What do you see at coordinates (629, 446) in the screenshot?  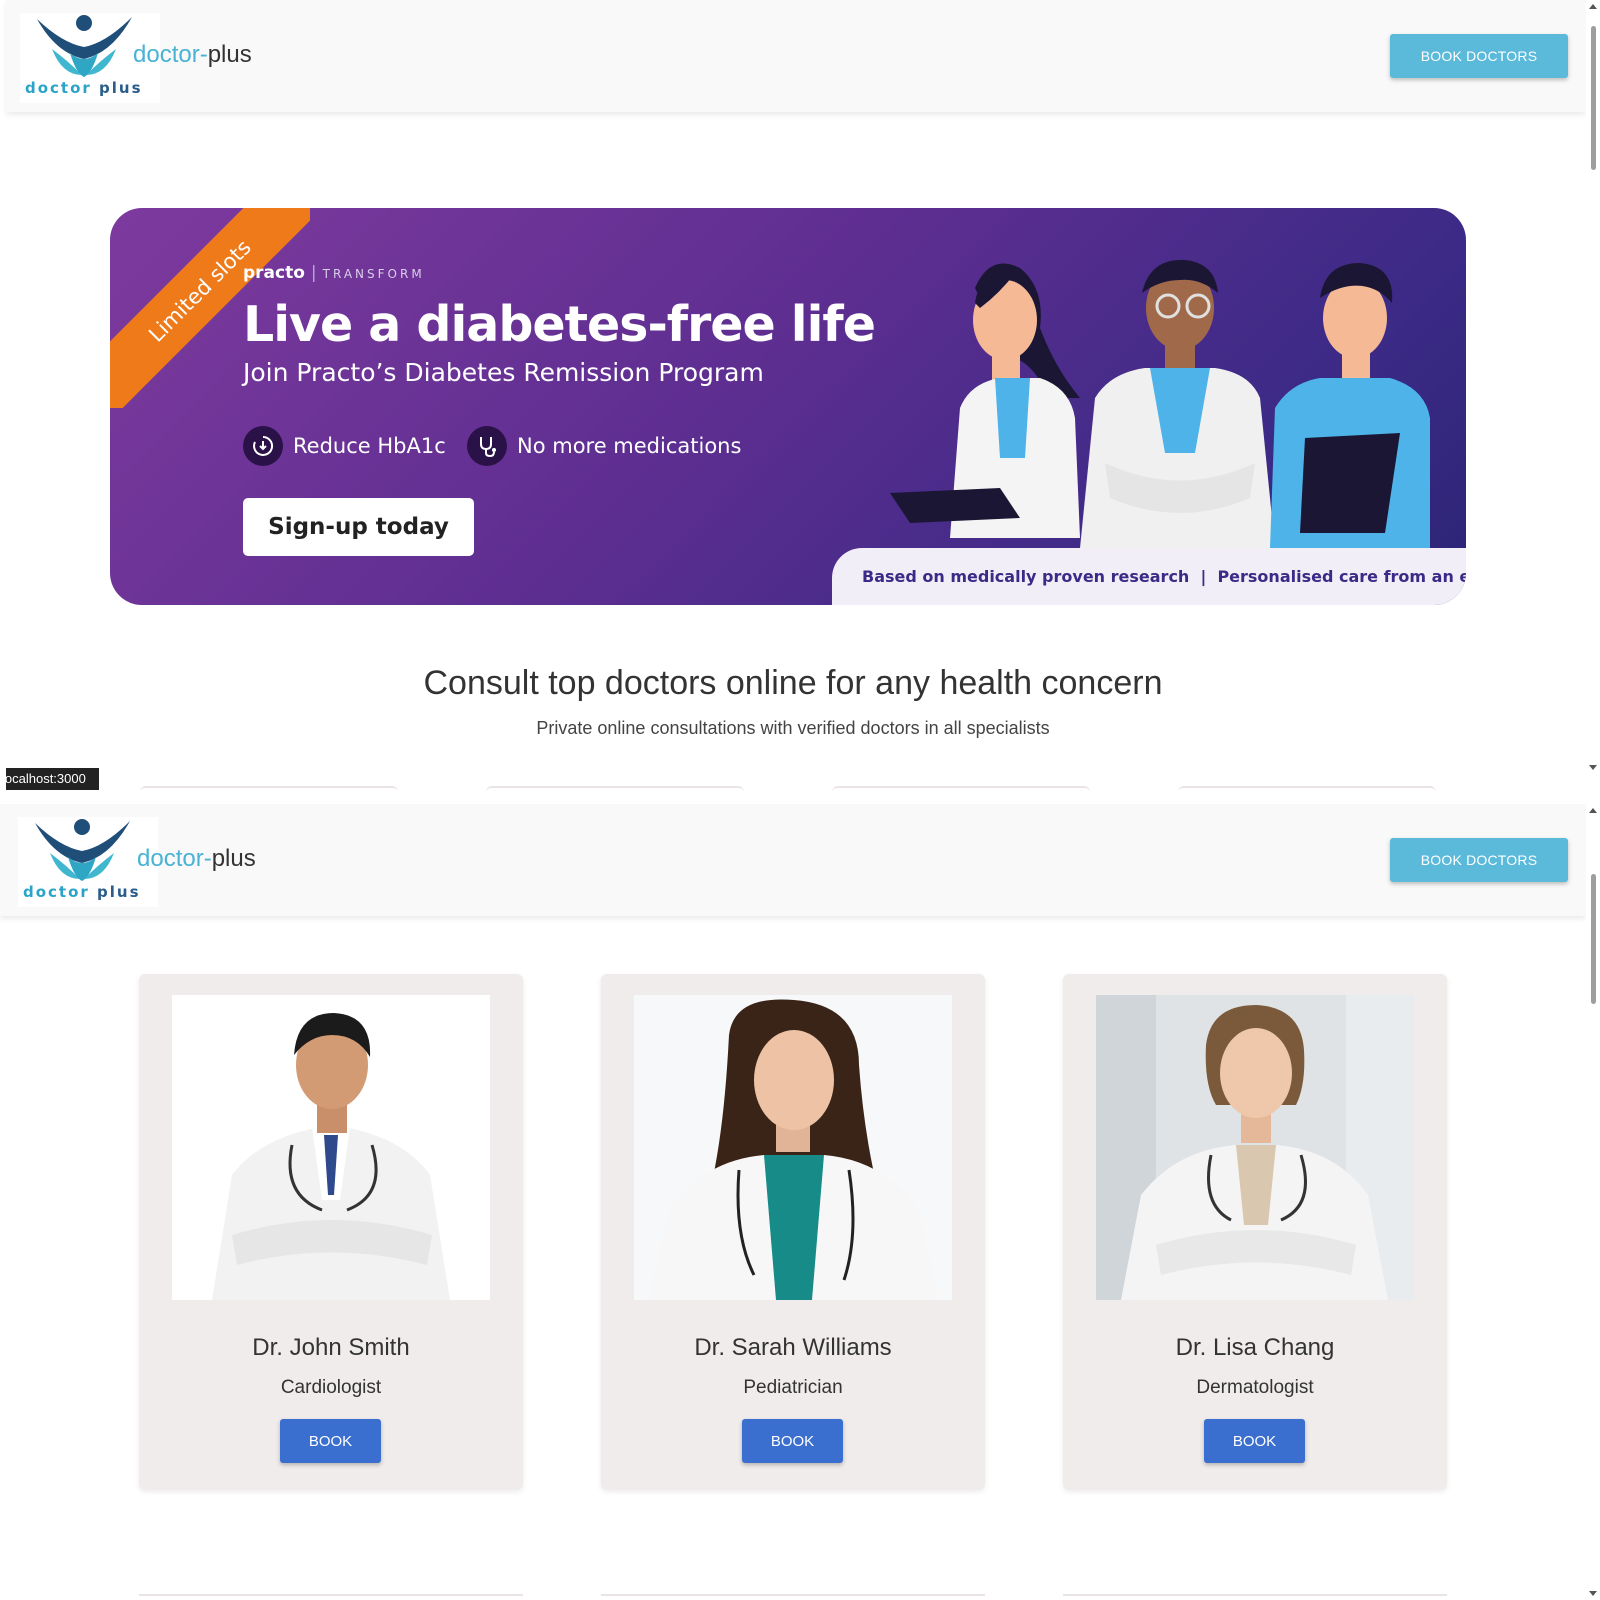 I see `feature-label: No more medications` at bounding box center [629, 446].